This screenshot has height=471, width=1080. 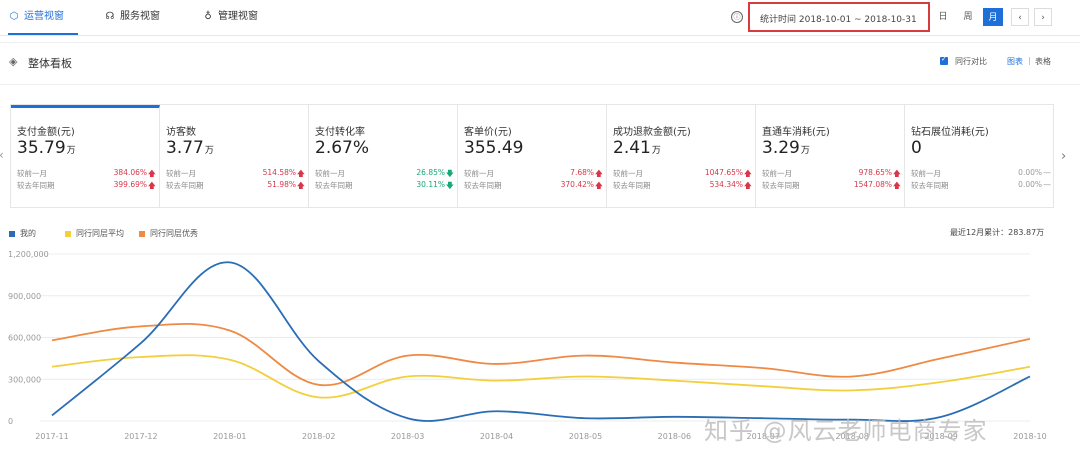 What do you see at coordinates (968, 17) in the screenshot?
I see `period-week-button: 周` at bounding box center [968, 17].